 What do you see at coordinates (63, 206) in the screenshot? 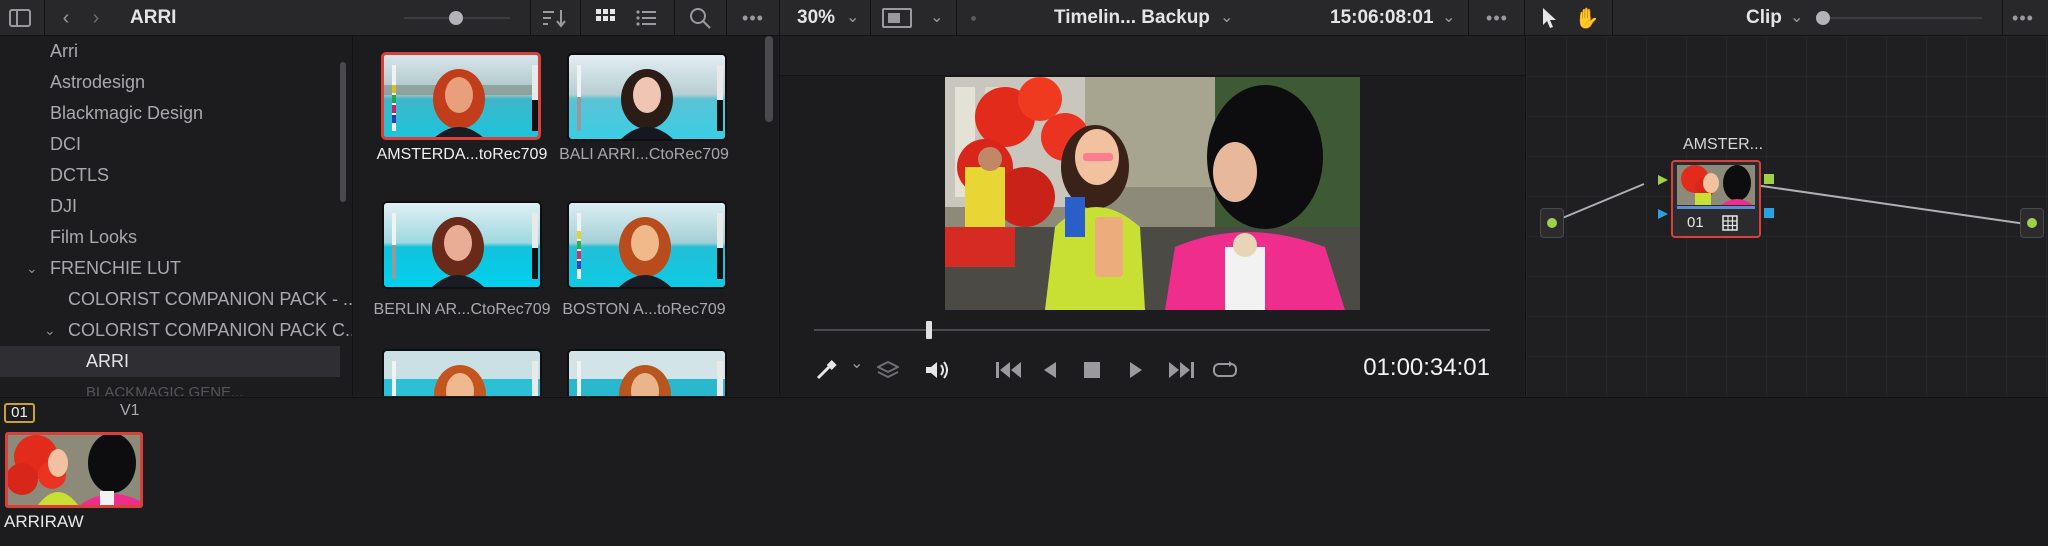
I see `tree-item-label: DJI` at bounding box center [63, 206].